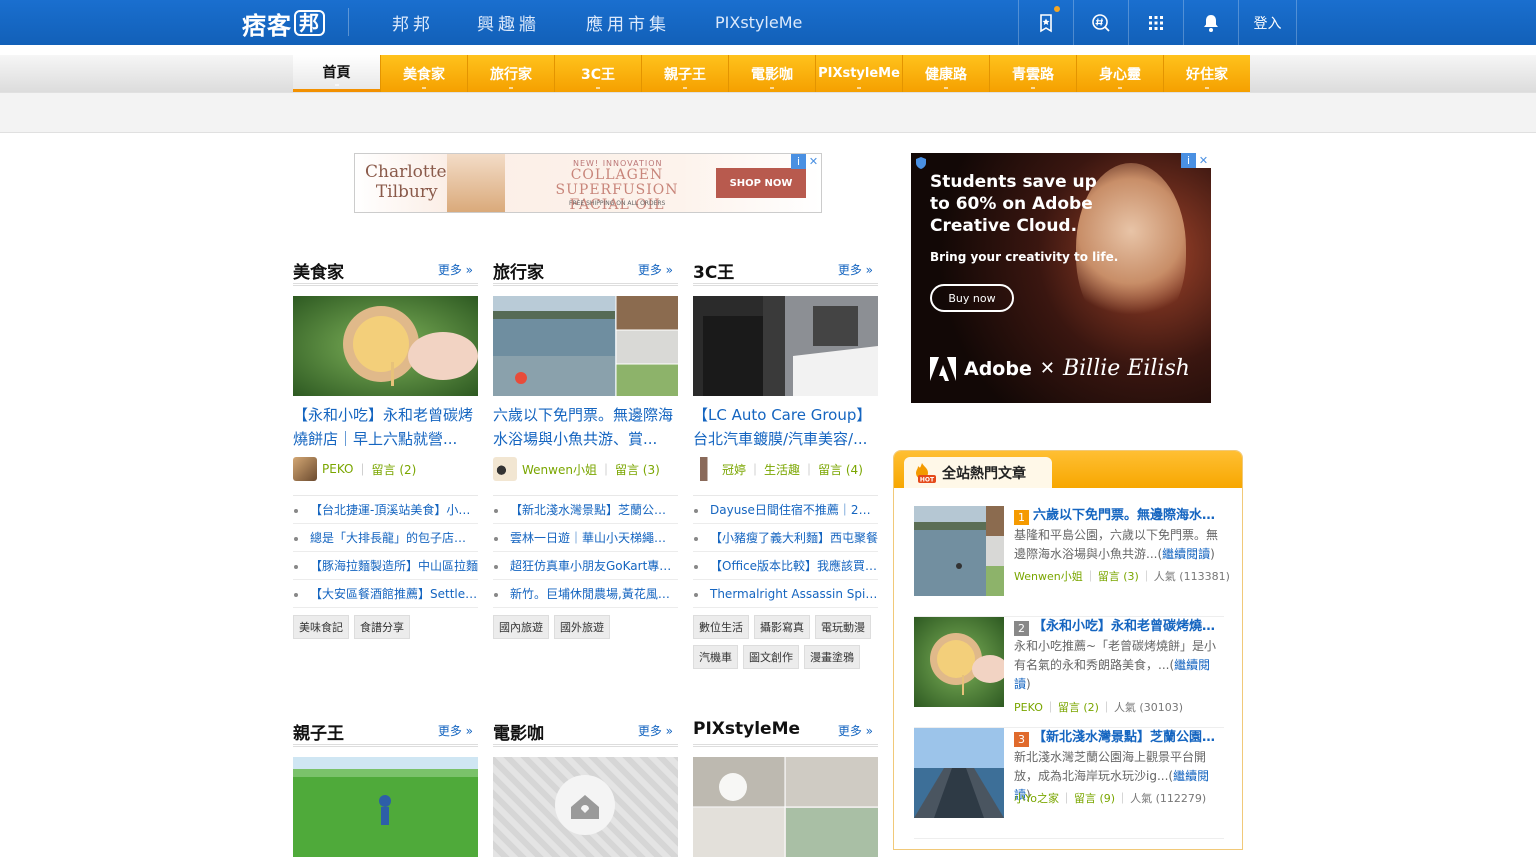  I want to click on tab-home-living: 好住家, so click(1206, 73).